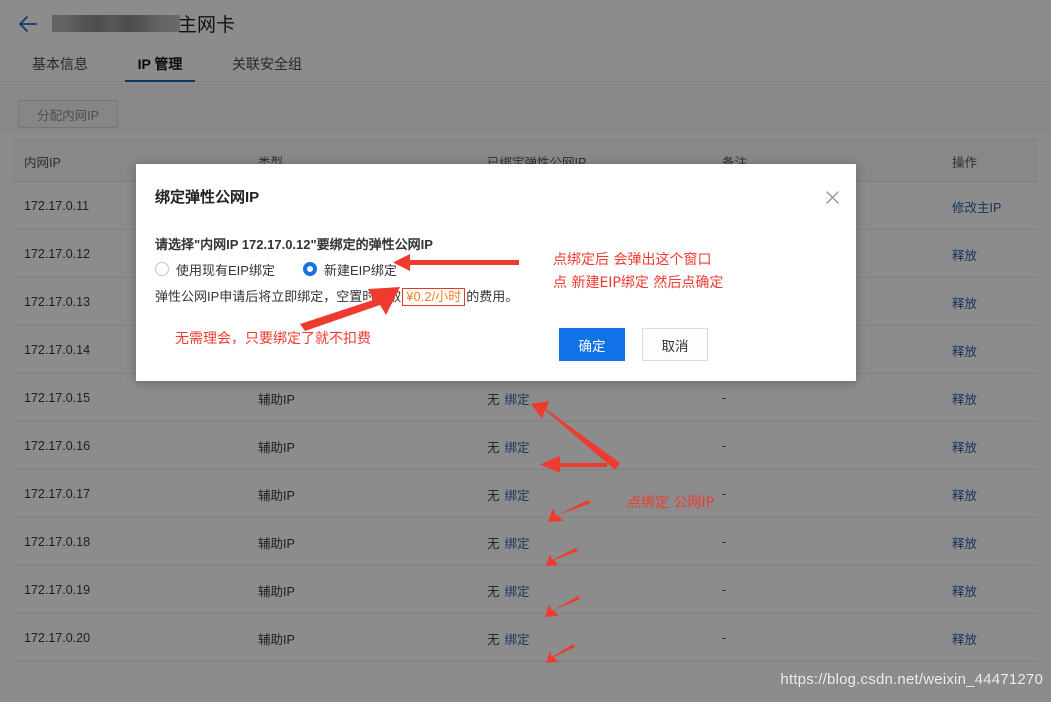  Describe the element at coordinates (525, 23) in the screenshot. I see `page-header: 主网卡` at that location.